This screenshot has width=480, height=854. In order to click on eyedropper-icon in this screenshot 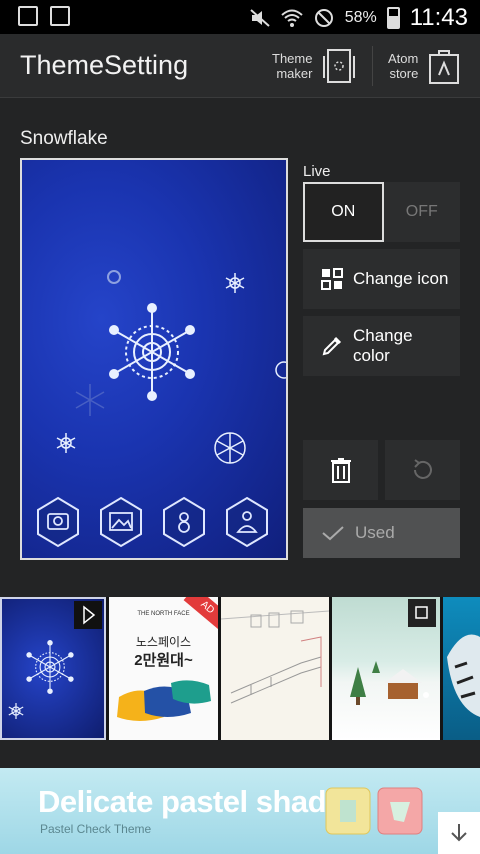, I will do `click(332, 346)`.